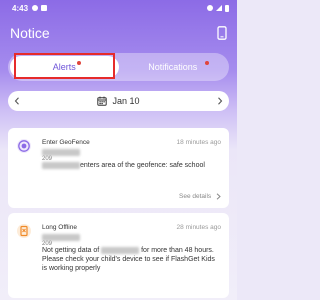 This screenshot has width=320, height=300. I want to click on next-date-button, so click(220, 101).